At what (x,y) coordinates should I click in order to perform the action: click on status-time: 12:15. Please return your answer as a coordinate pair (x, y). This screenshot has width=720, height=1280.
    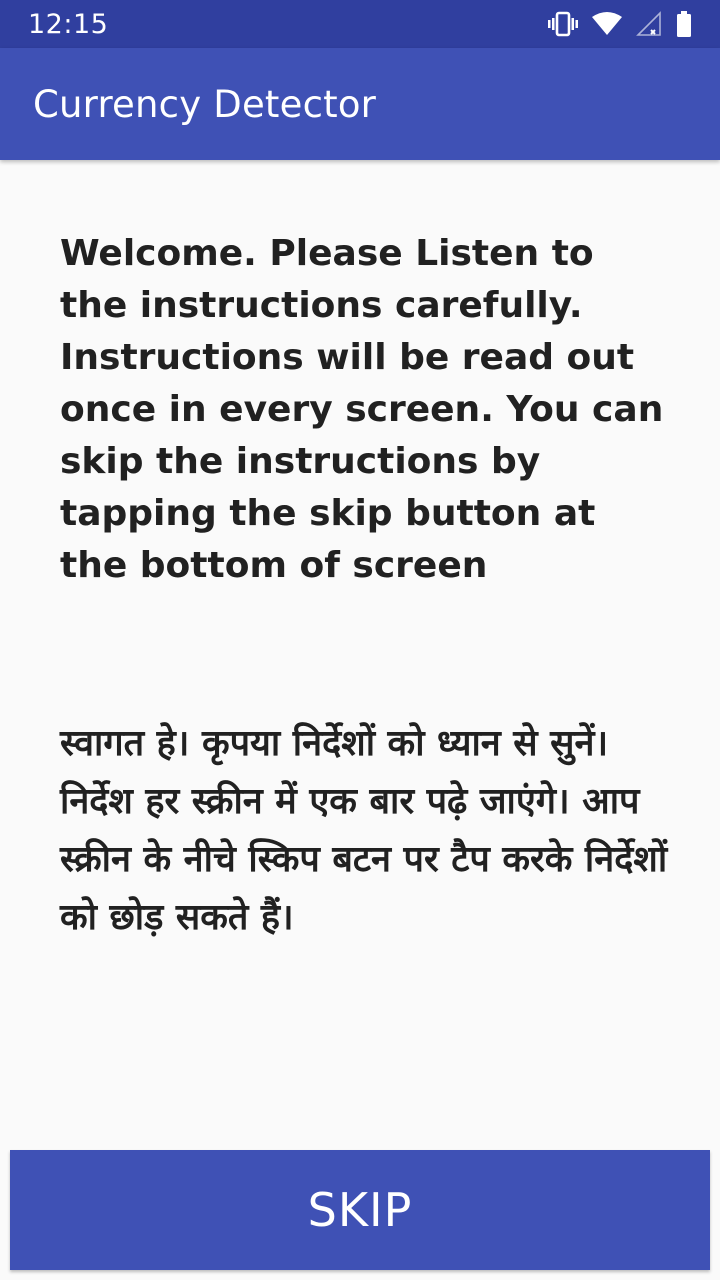
    Looking at the image, I should click on (68, 24).